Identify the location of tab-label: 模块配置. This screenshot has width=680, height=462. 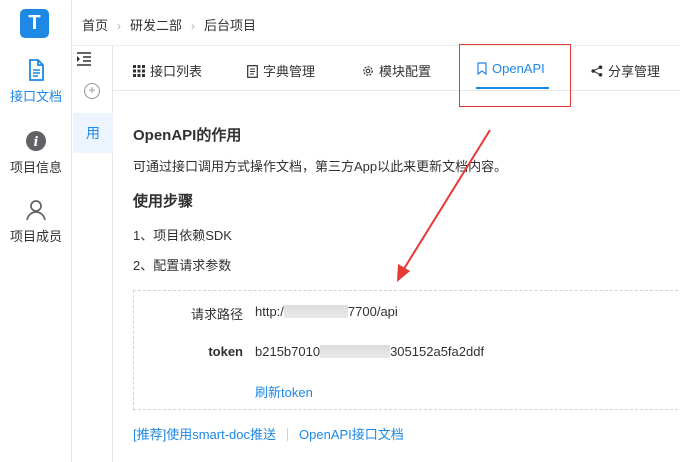
(405, 71).